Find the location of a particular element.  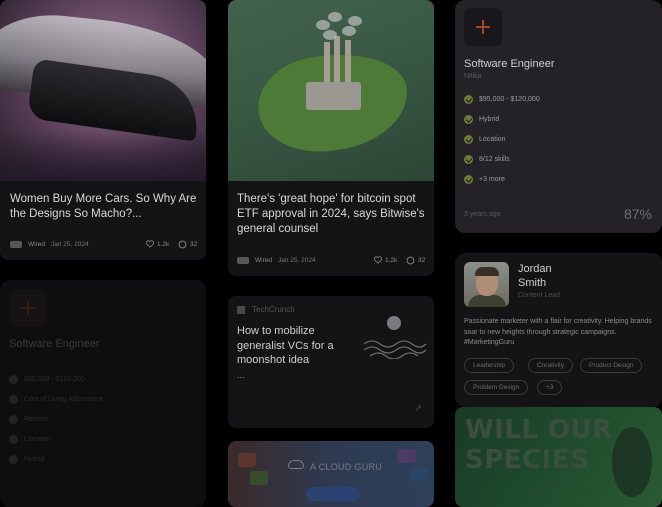

article-source: TechCrunch is located at coordinates (273, 309).